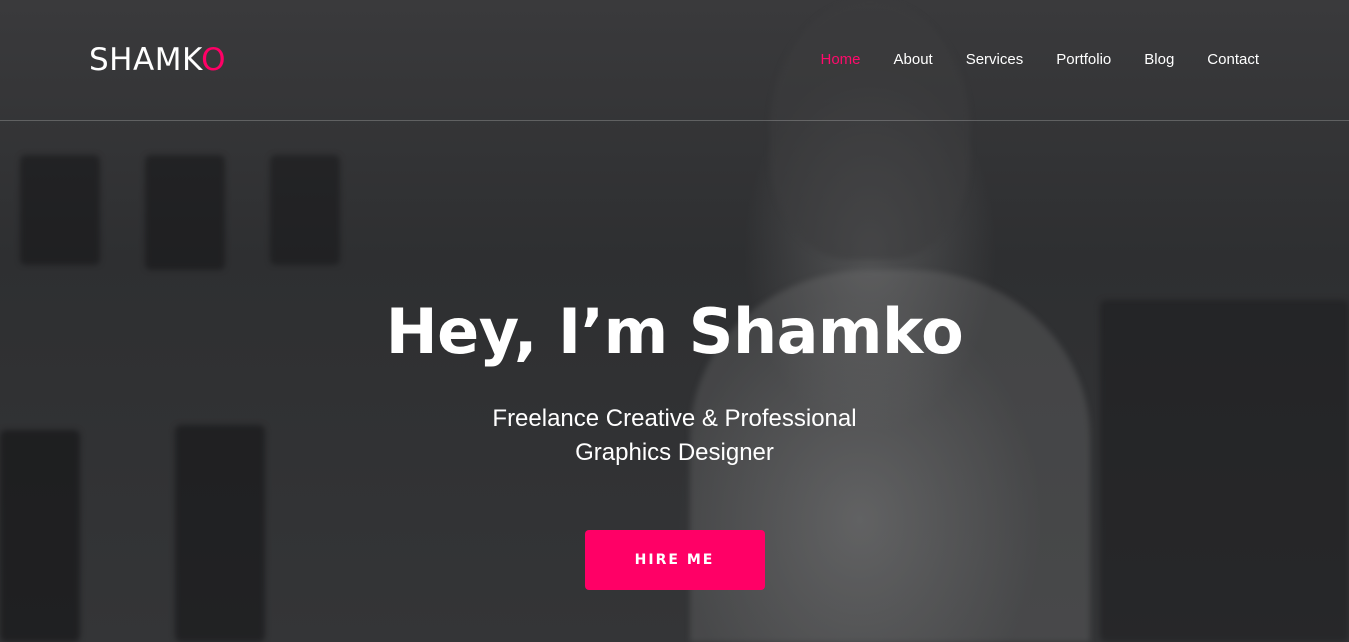 Image resolution: width=1349 pixels, height=642 pixels. I want to click on hero-heading: Hey, I’m Shamko, so click(674, 331).